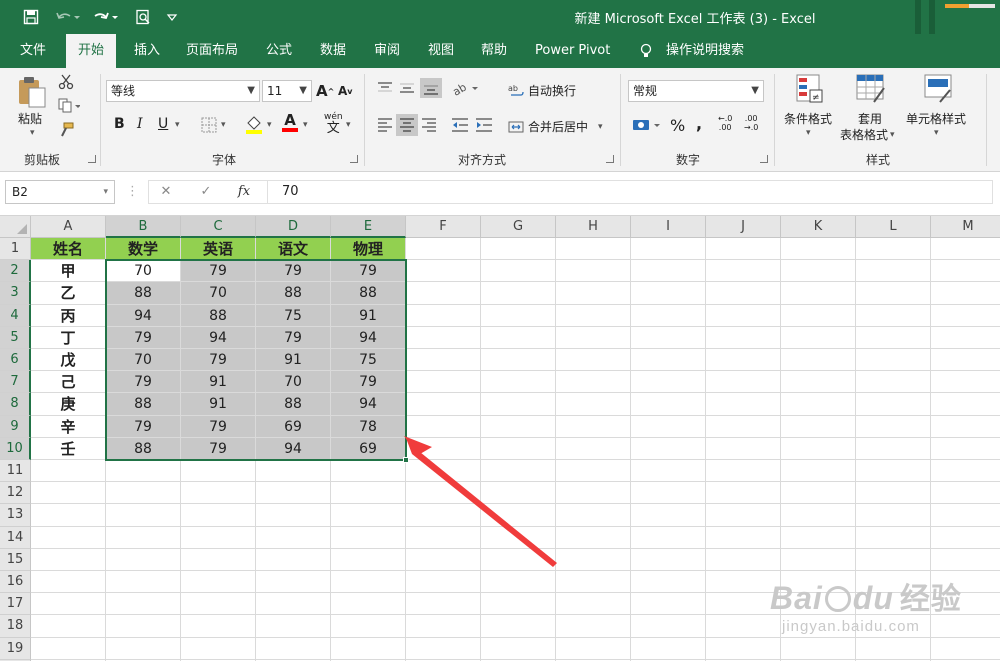 The image size is (1000, 661). Describe the element at coordinates (15, 493) in the screenshot. I see `row-header-12: 12` at that location.